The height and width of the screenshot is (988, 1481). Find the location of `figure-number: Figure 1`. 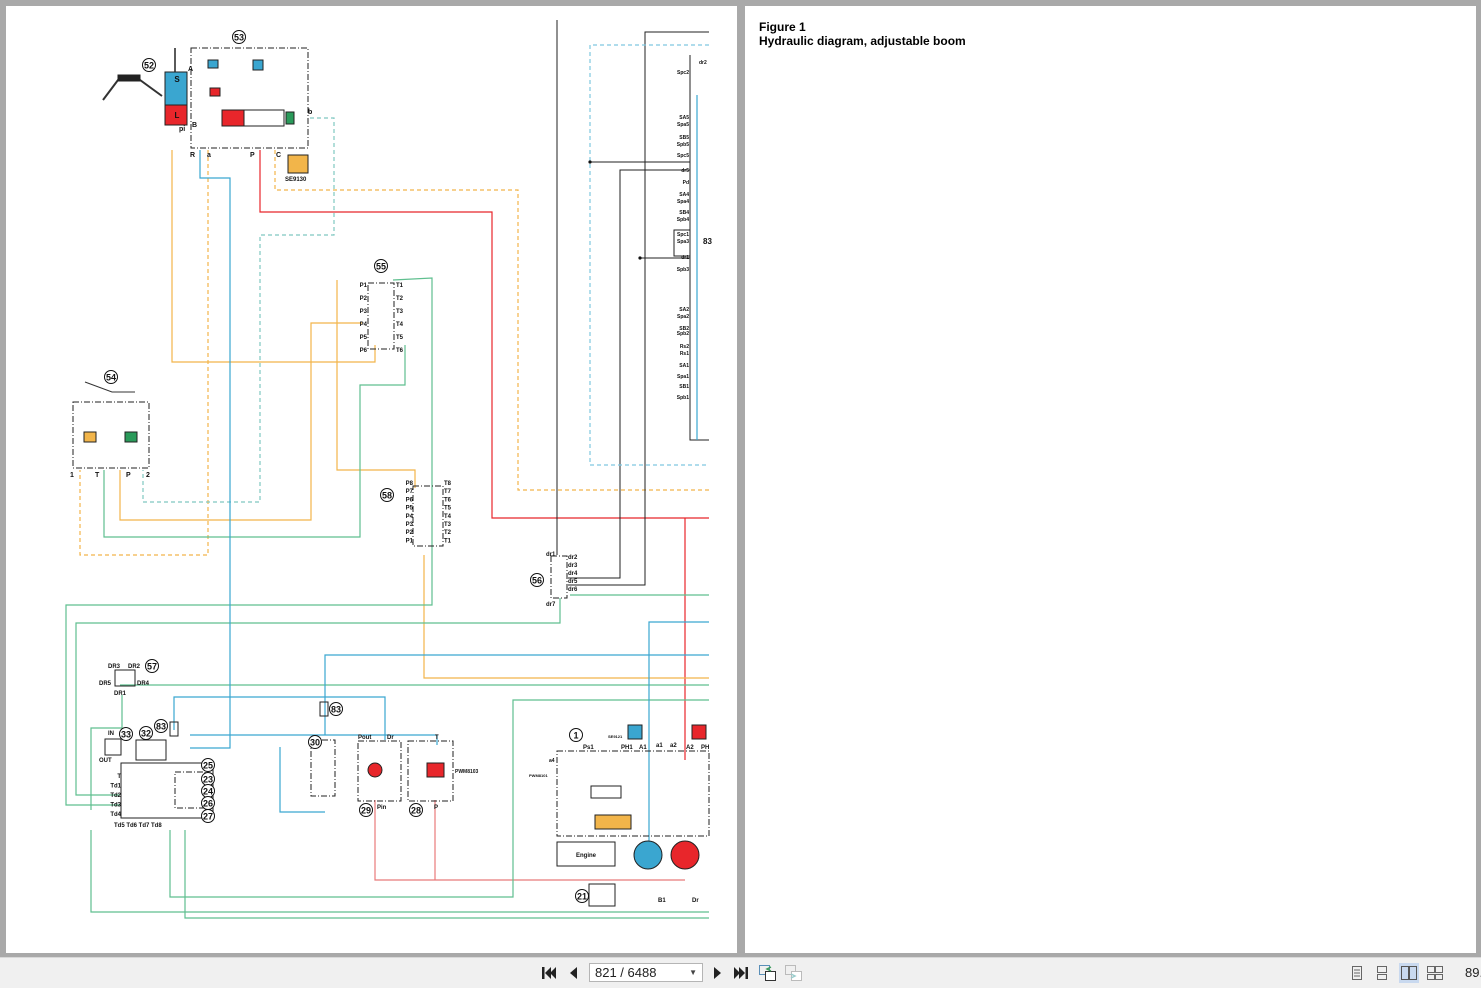

figure-number: Figure 1 is located at coordinates (782, 27).